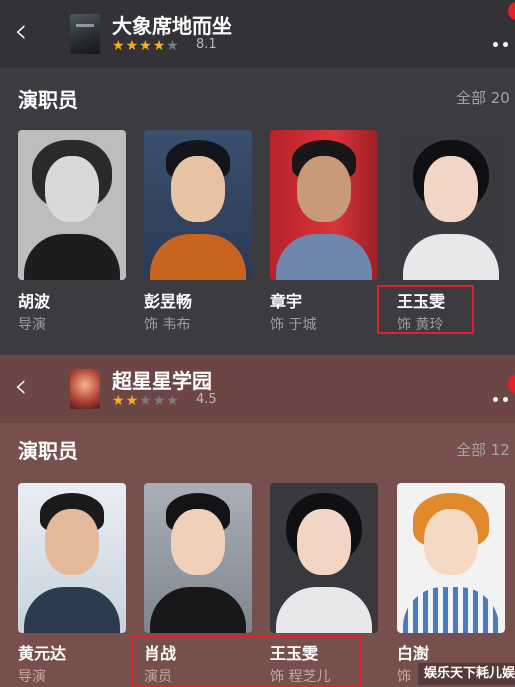 This screenshot has height=687, width=515. Describe the element at coordinates (504, 39) in the screenshot. I see `more-dots-icon` at that location.